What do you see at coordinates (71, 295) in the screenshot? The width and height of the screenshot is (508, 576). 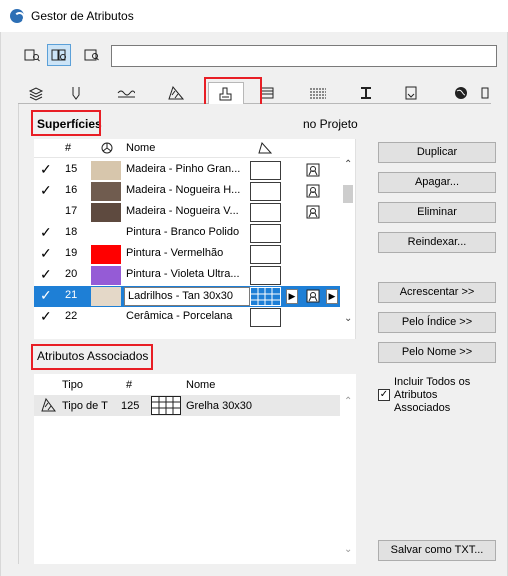 I see `row-number: 21` at bounding box center [71, 295].